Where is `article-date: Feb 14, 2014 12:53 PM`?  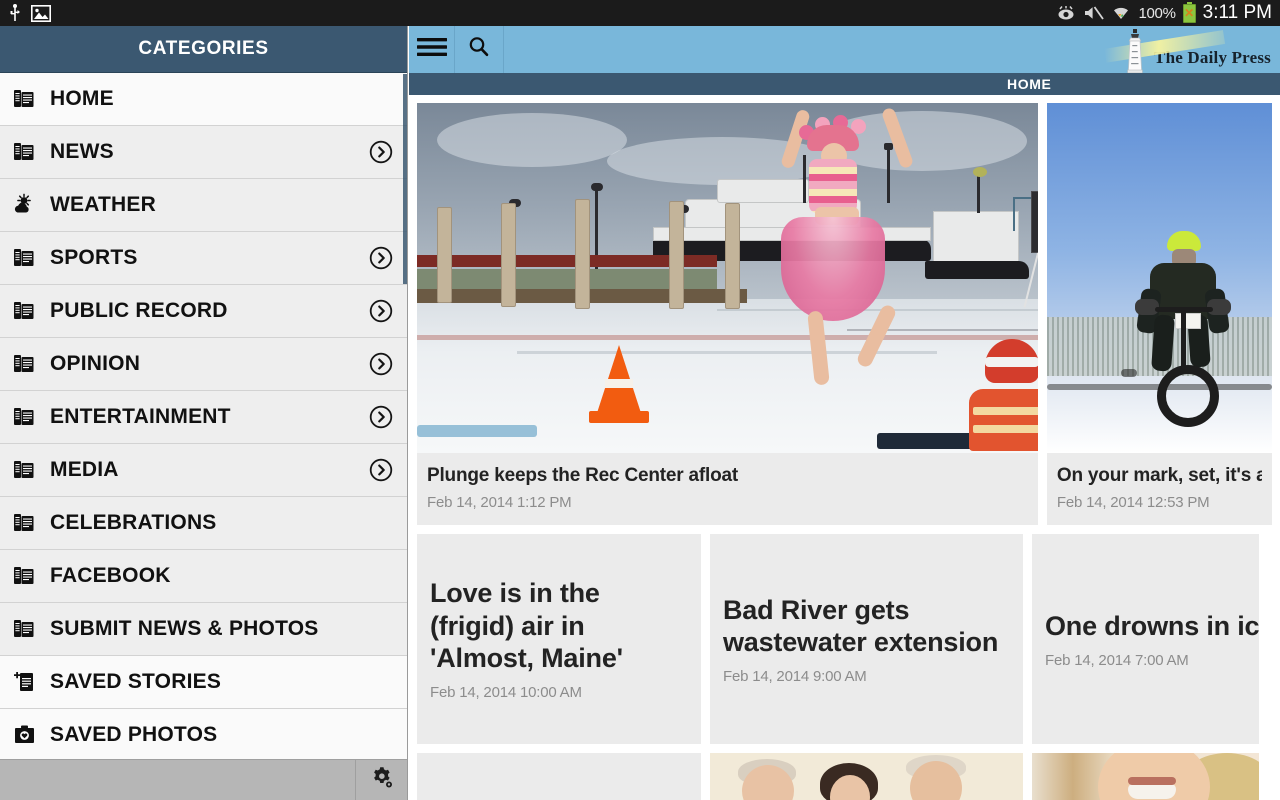 article-date: Feb 14, 2014 12:53 PM is located at coordinates (1133, 503).